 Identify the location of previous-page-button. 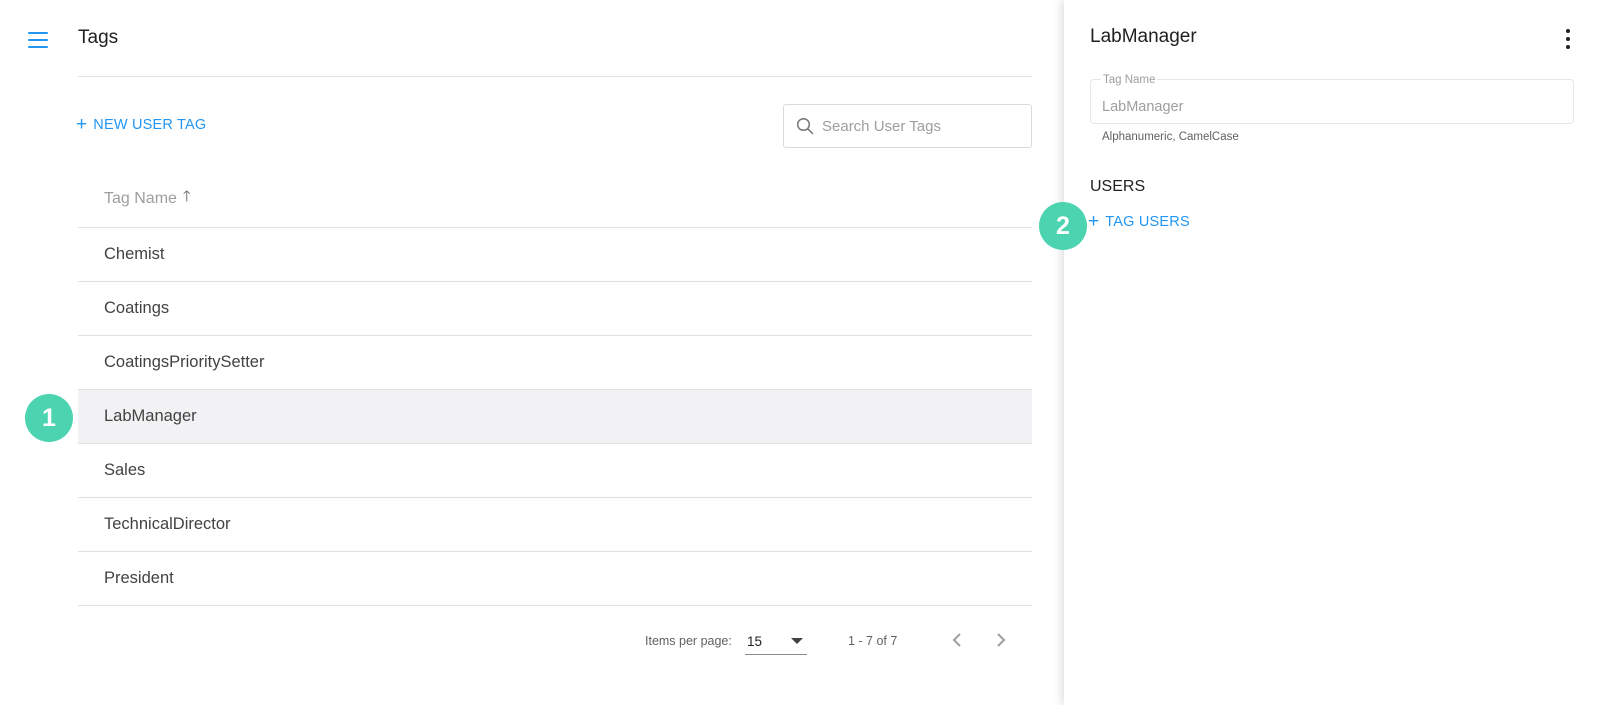
(957, 640).